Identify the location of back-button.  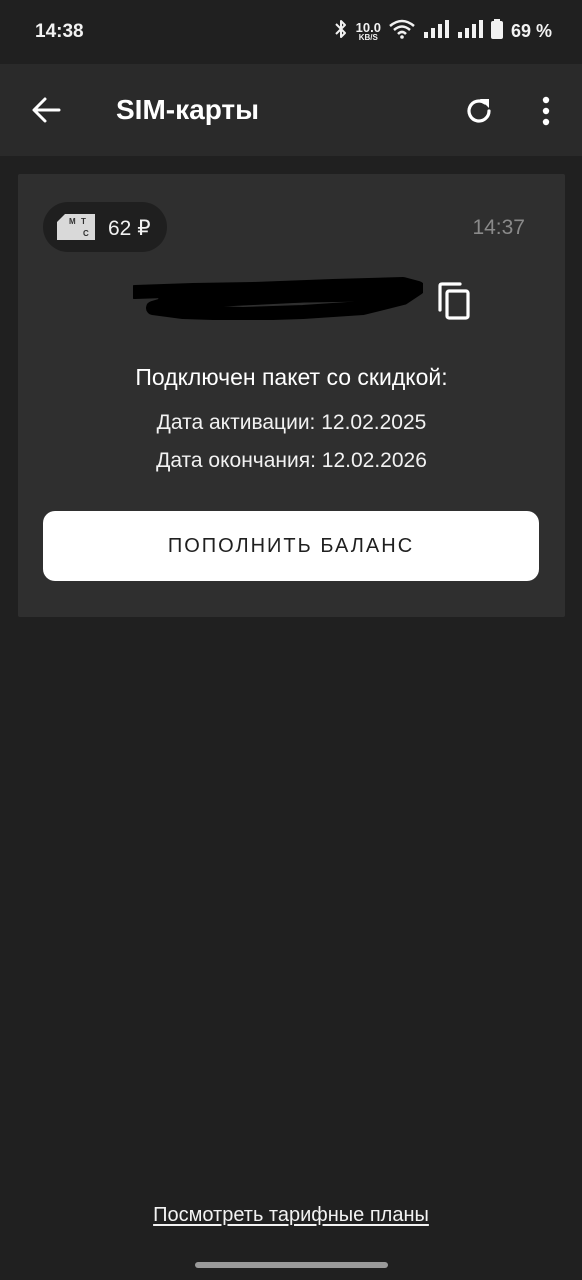
(46, 110).